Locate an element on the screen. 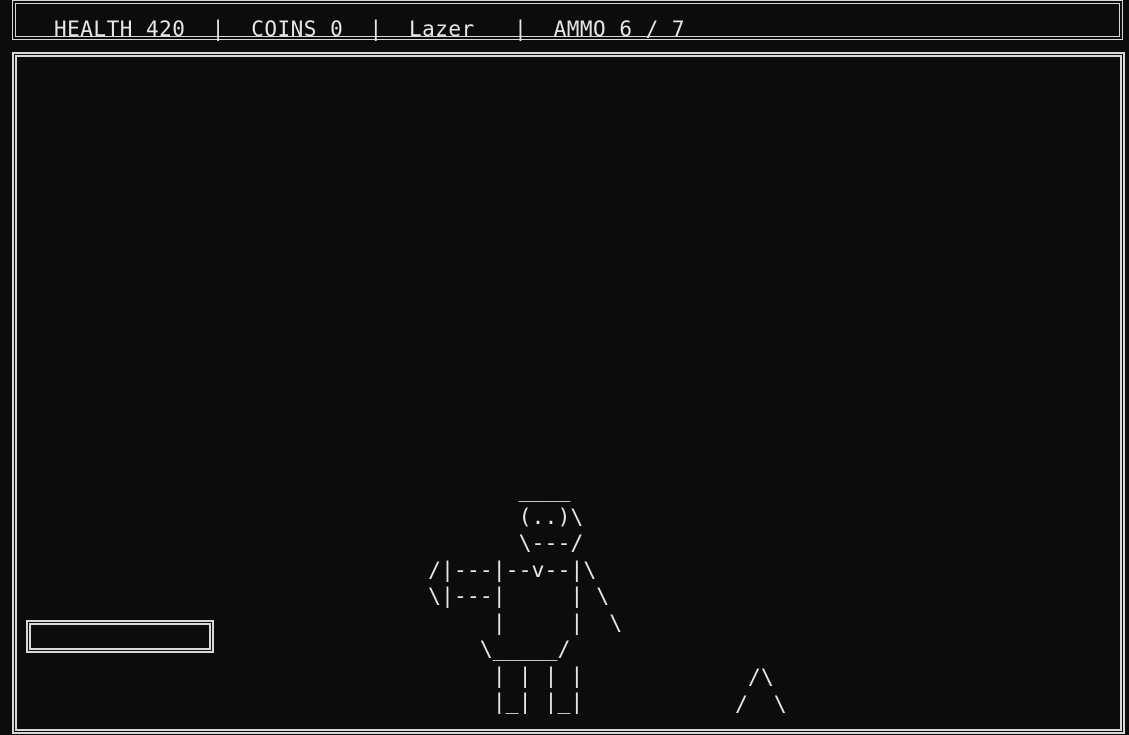  coins-label: COINS is located at coordinates (284, 29).